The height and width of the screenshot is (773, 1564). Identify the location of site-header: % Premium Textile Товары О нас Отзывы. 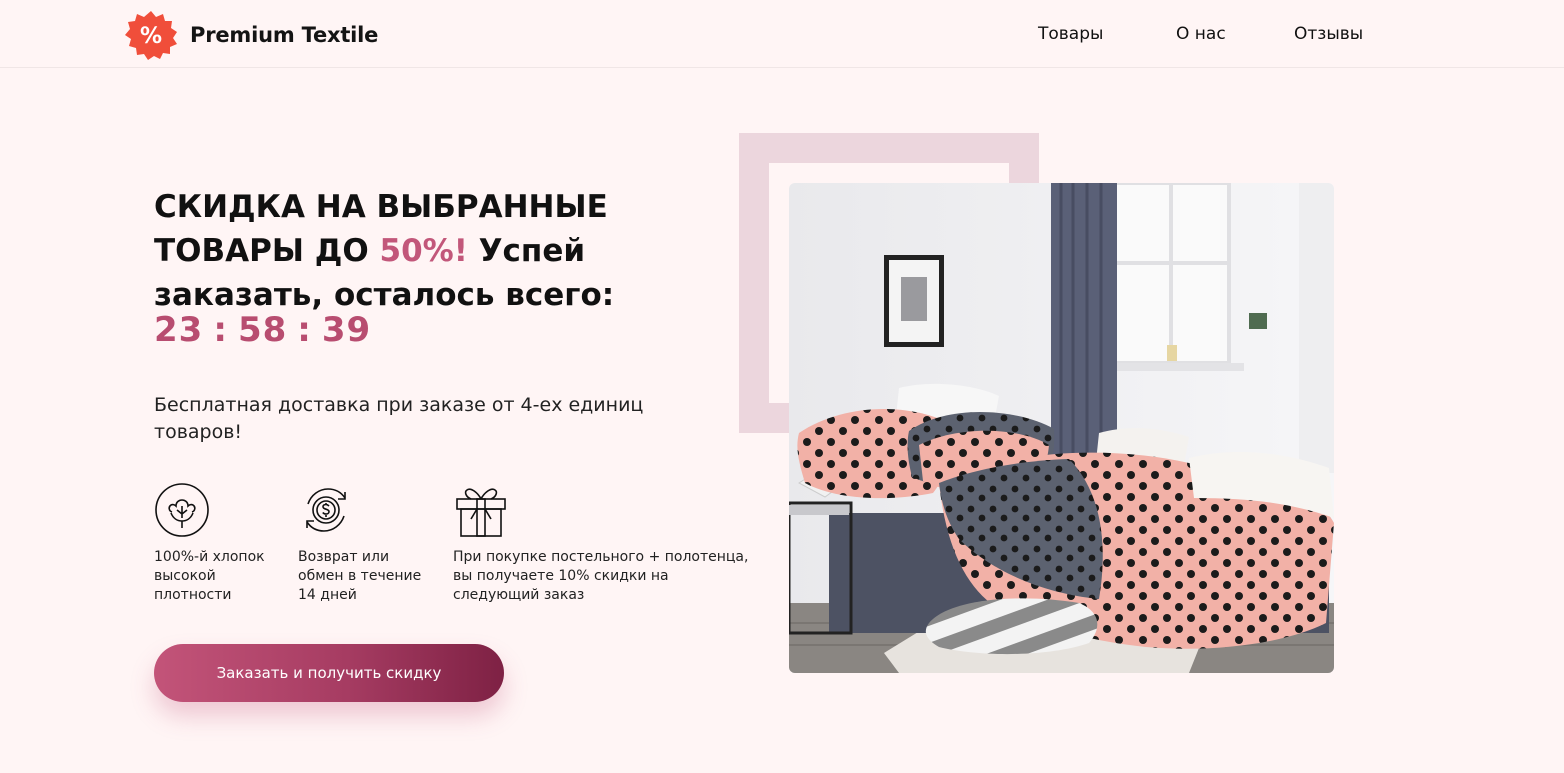
(782, 34).